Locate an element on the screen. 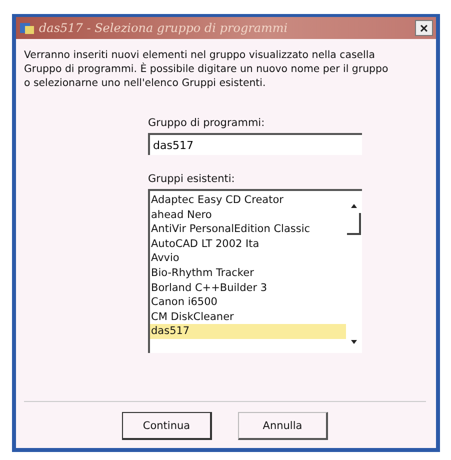 Image resolution: width=451 pixels, height=460 pixels. list-item: ahead Nero is located at coordinates (248, 215).